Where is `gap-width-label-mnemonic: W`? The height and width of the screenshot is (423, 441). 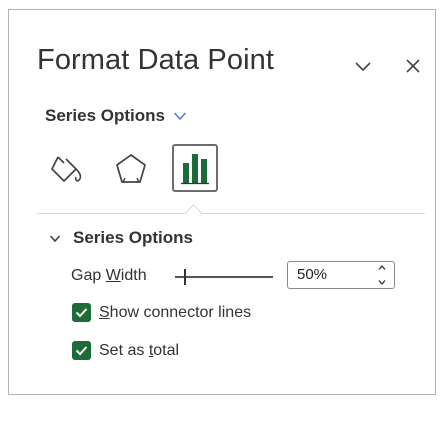 gap-width-label-mnemonic: W is located at coordinates (113, 275).